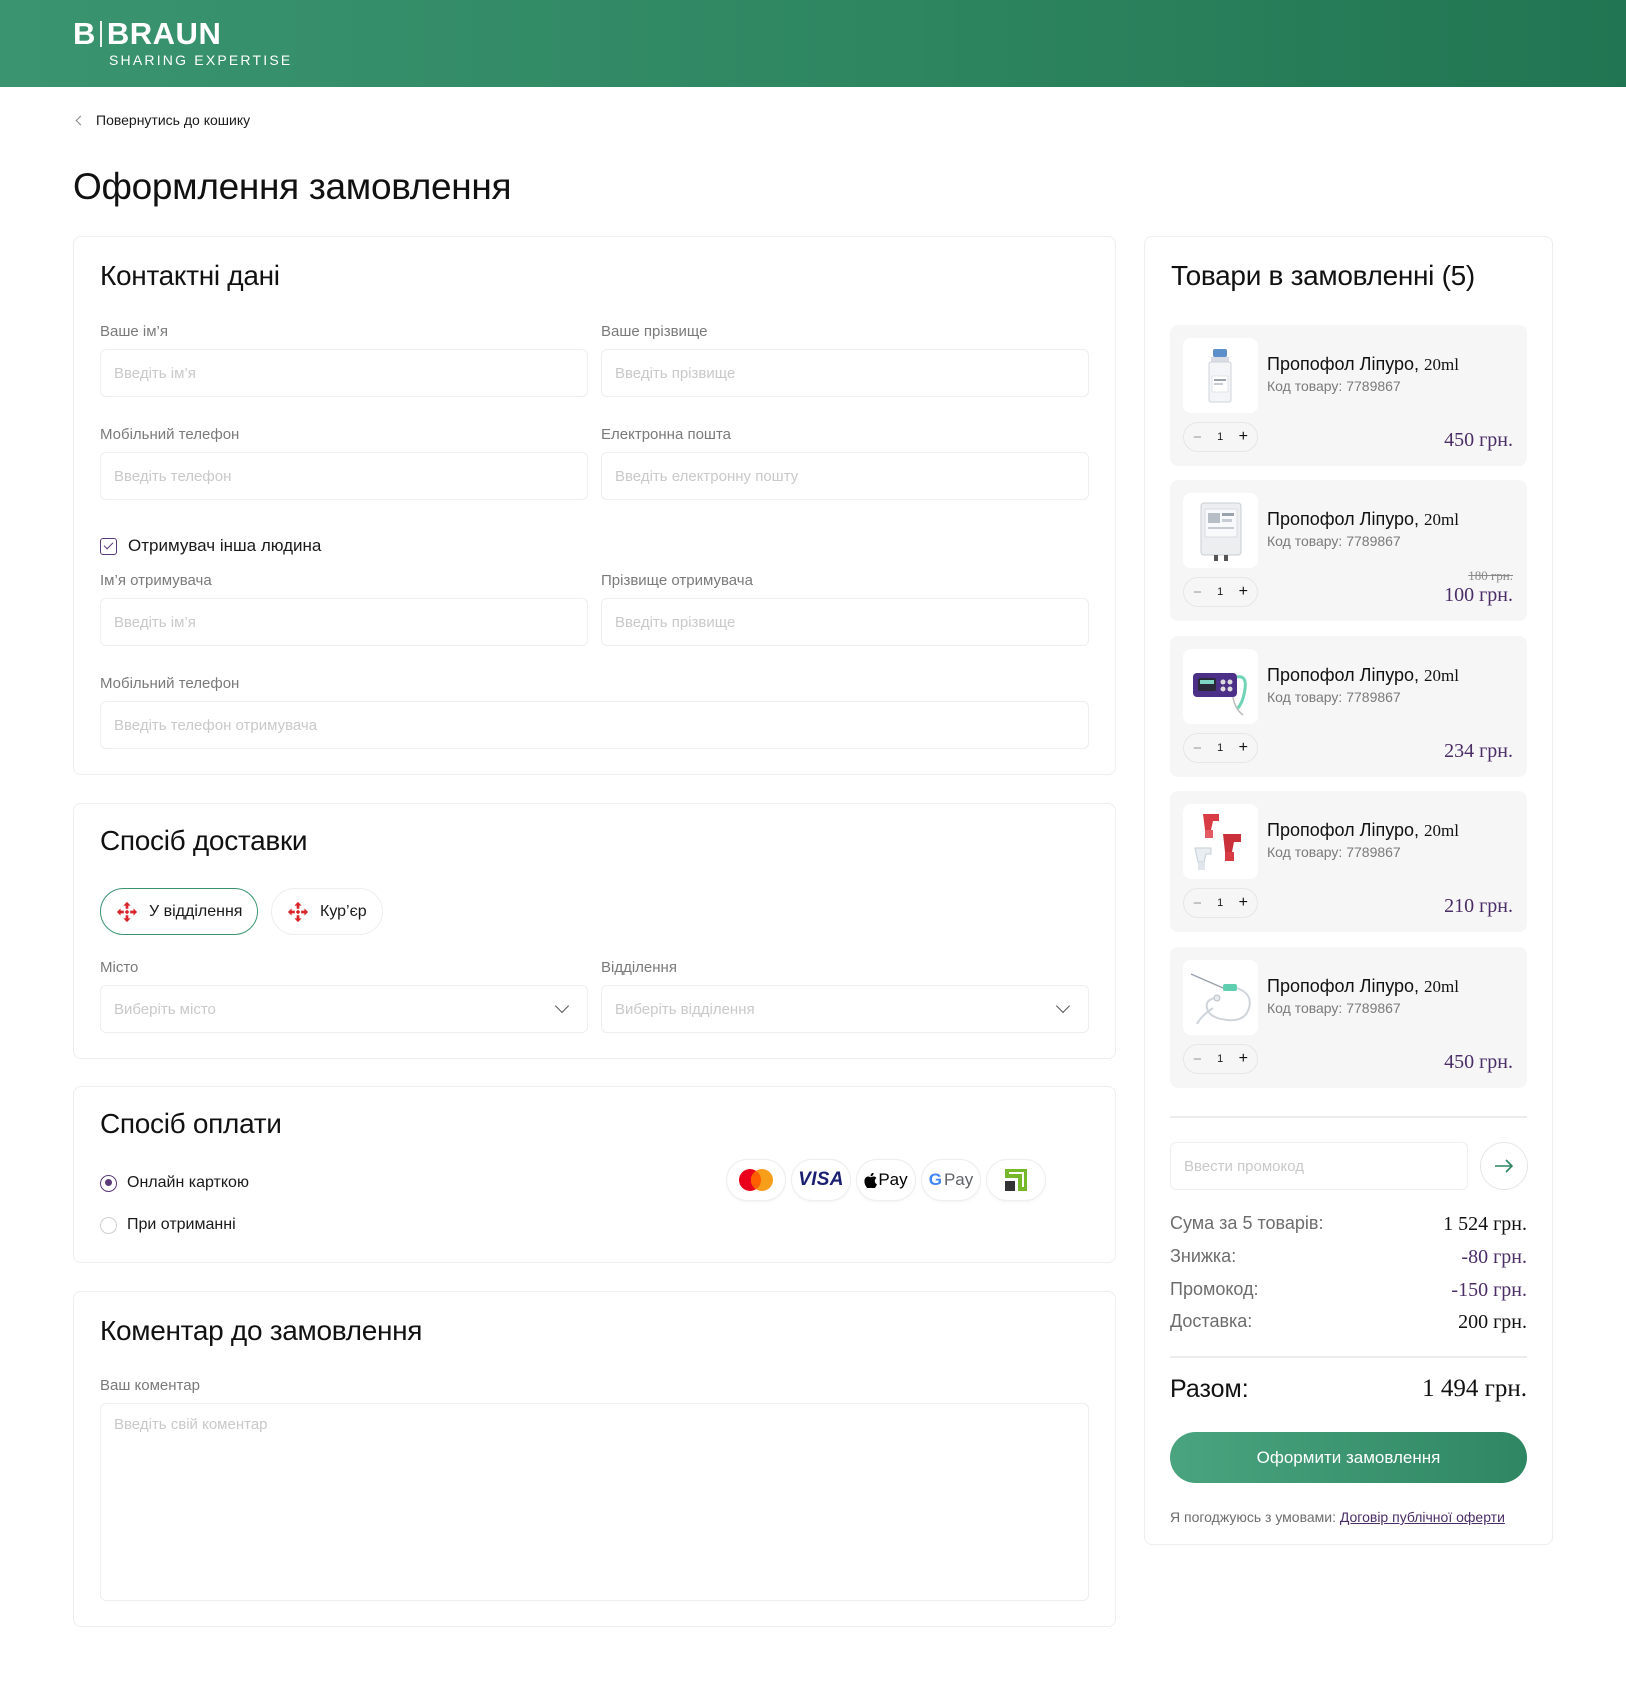  What do you see at coordinates (666, 434) in the screenshot?
I see `email-label: Електронна пошта` at bounding box center [666, 434].